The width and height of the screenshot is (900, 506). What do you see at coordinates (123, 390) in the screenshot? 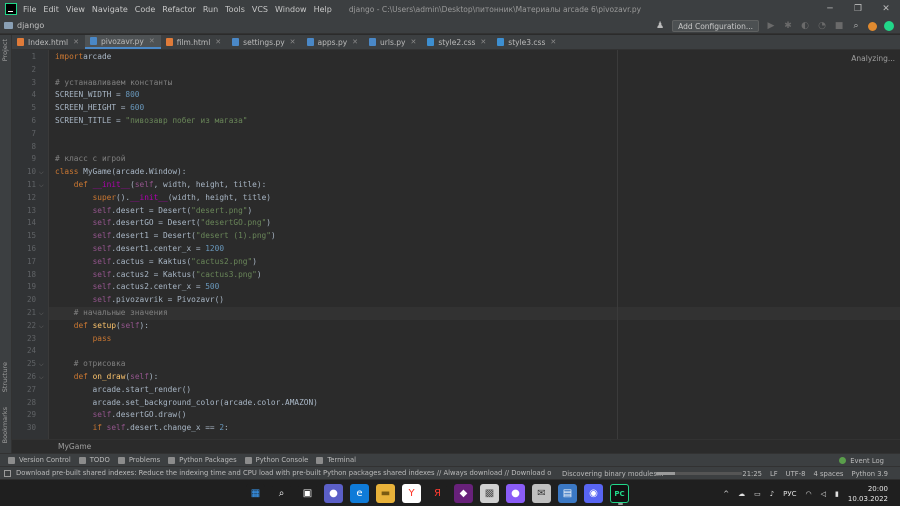
I see `code-line: arcade.start_render()` at bounding box center [123, 390].